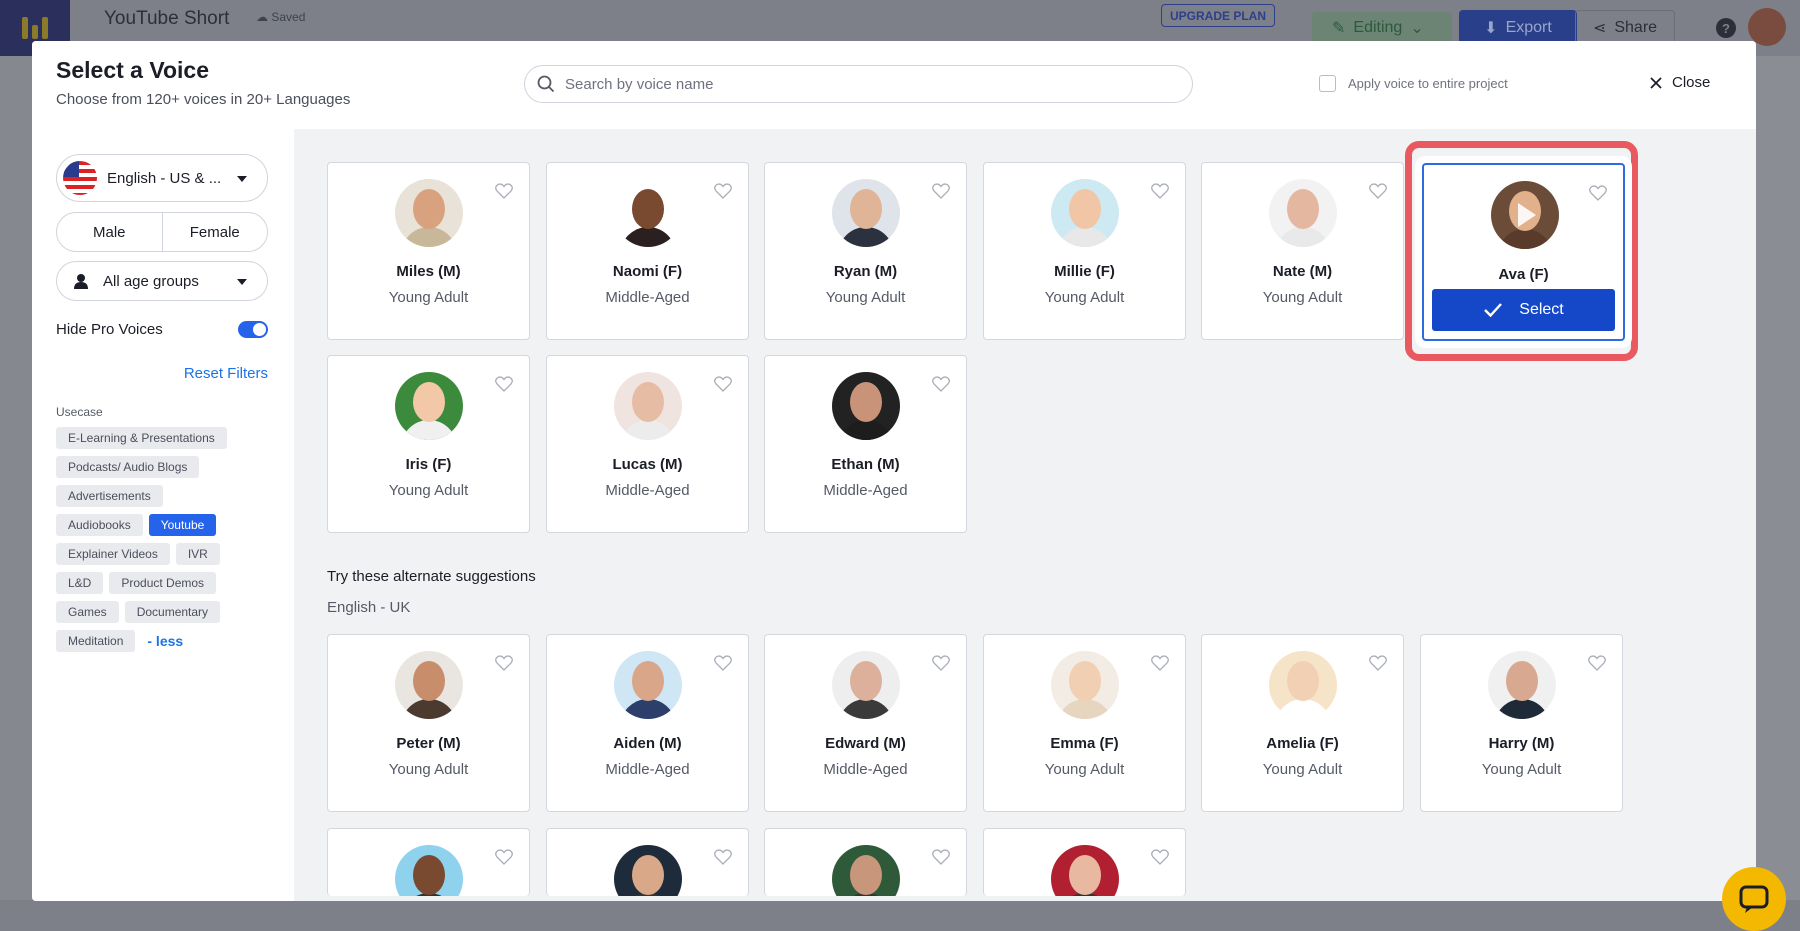 This screenshot has height=931, width=1800. I want to click on voice-card: Edward (M) Middle-Aged, so click(865, 723).